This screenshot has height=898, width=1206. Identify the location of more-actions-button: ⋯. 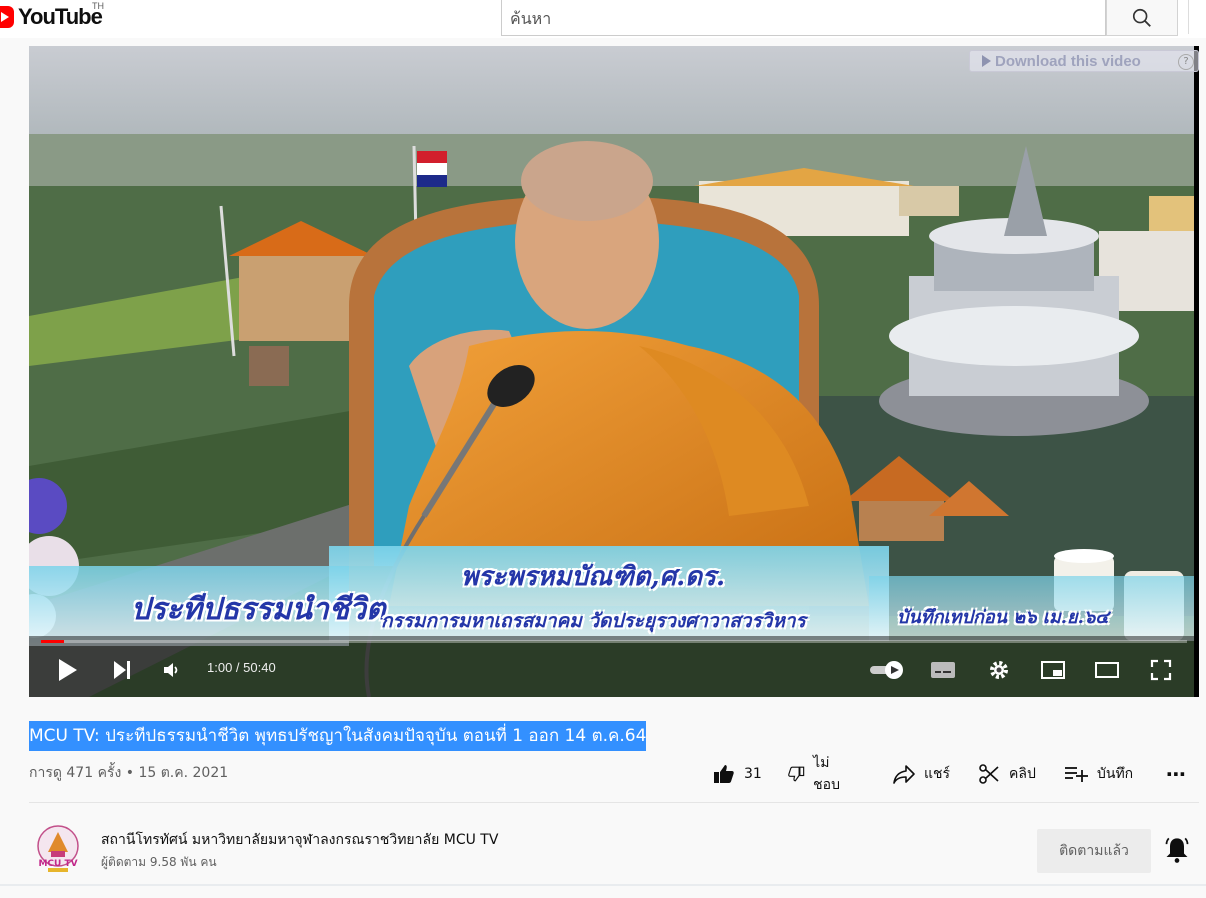
(1176, 774).